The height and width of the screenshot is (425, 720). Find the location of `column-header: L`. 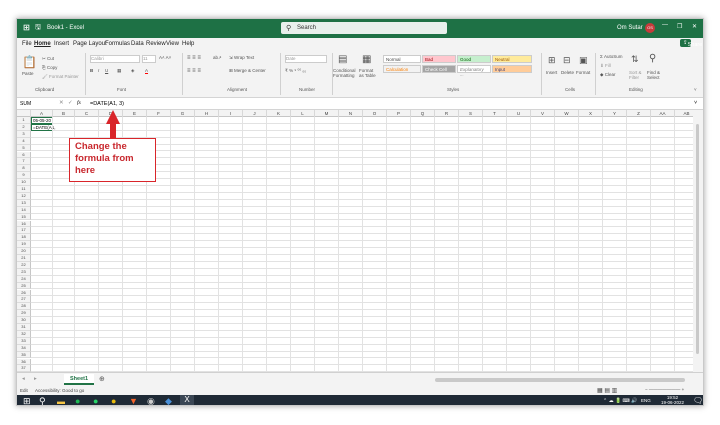

column-header: L is located at coordinates (303, 113).